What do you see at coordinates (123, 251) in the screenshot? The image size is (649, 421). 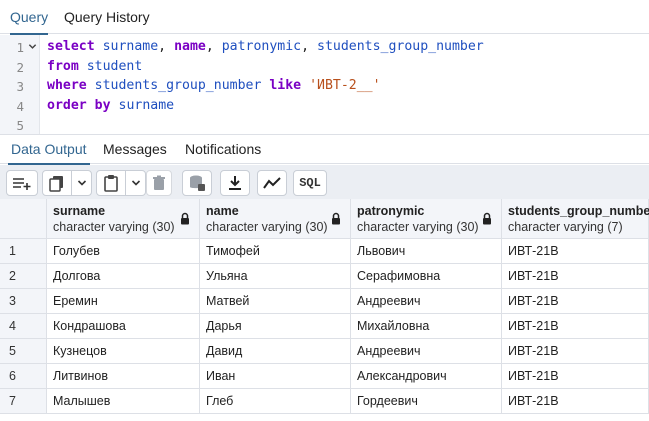 I see `table-cell: Голубев` at bounding box center [123, 251].